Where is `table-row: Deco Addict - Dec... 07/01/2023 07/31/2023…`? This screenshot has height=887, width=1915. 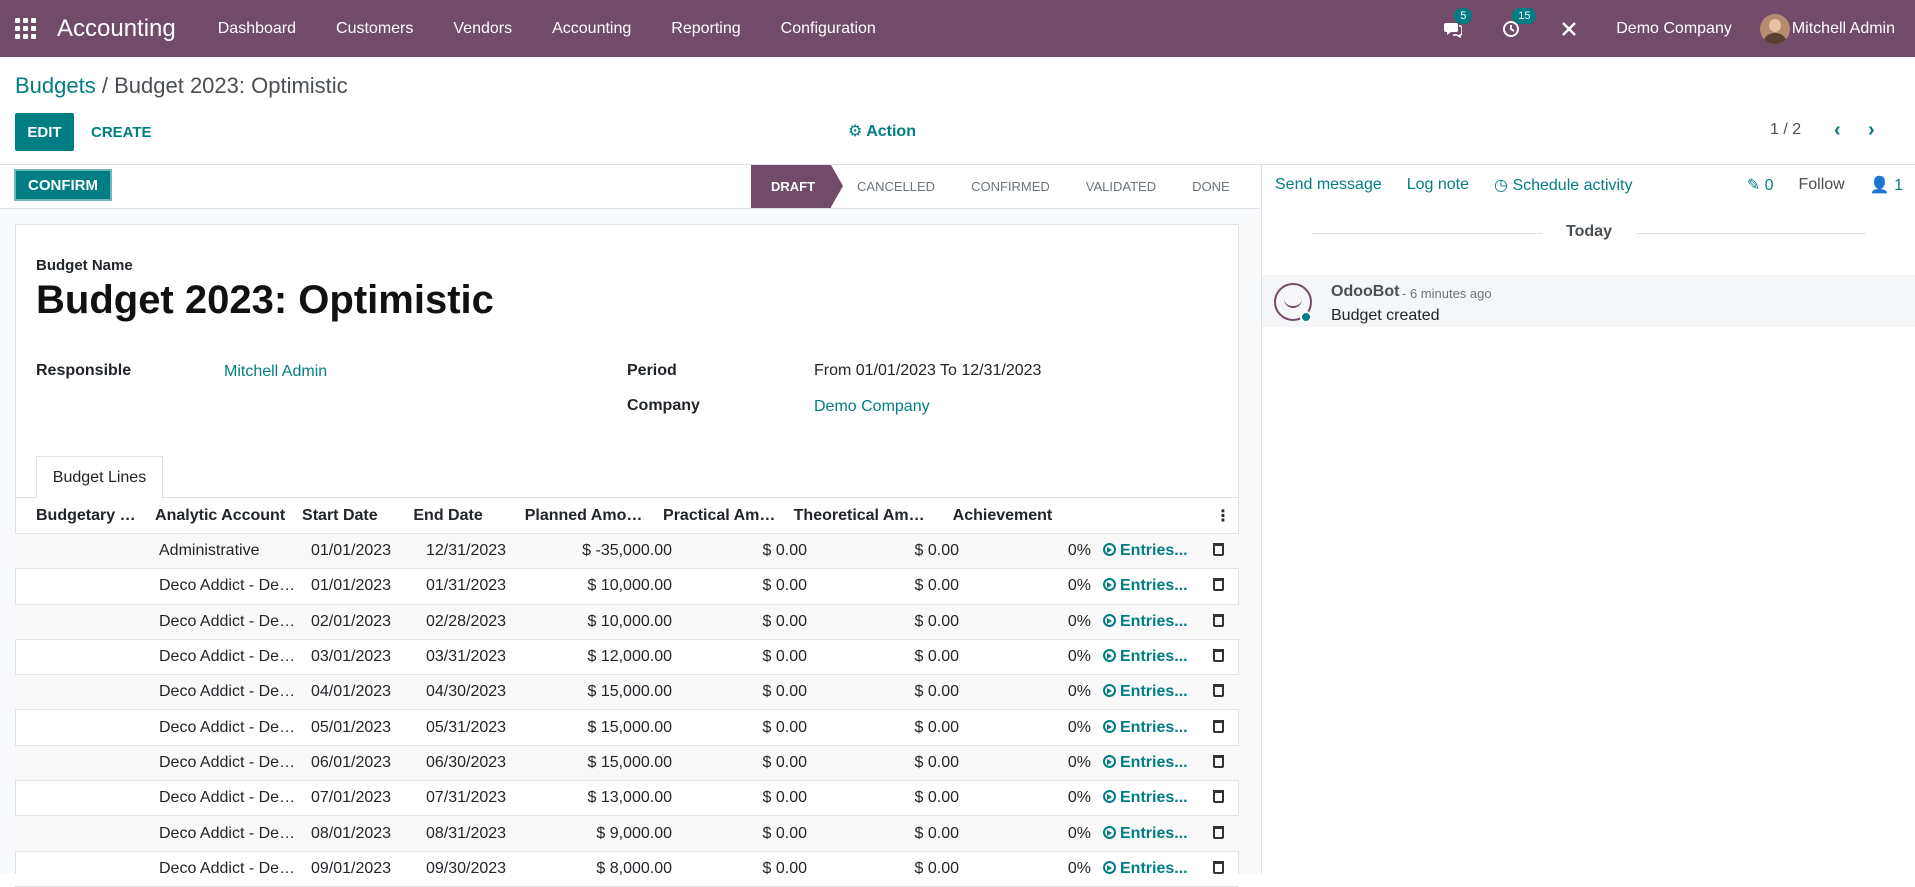
table-row: Deco Addict - Dec... 07/01/2023 07/31/2023… is located at coordinates (627, 799).